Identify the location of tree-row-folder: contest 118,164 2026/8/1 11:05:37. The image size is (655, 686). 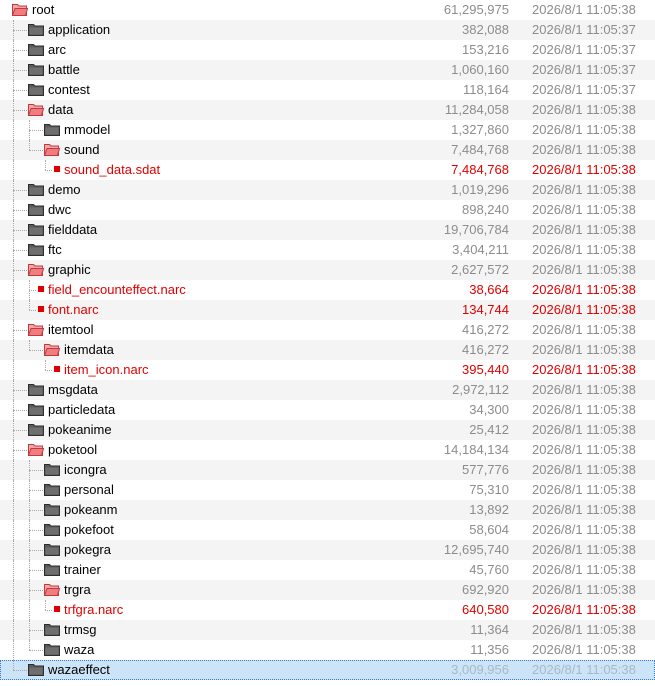
(327, 90).